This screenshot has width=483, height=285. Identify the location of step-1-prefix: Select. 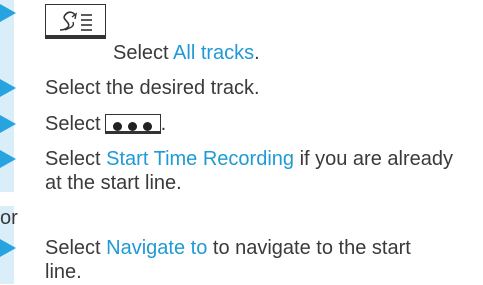
(143, 53).